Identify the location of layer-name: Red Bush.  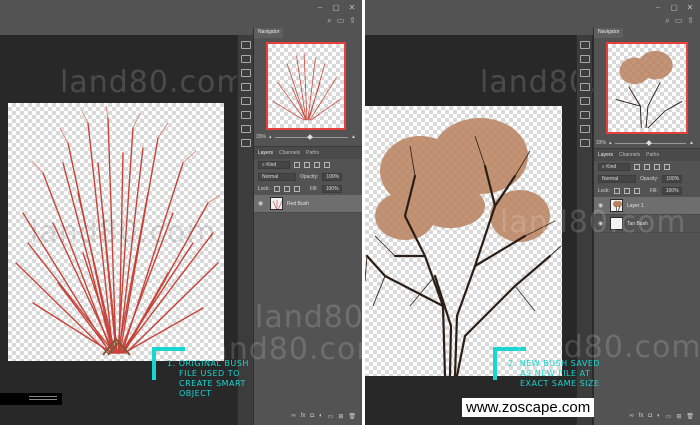
(298, 204).